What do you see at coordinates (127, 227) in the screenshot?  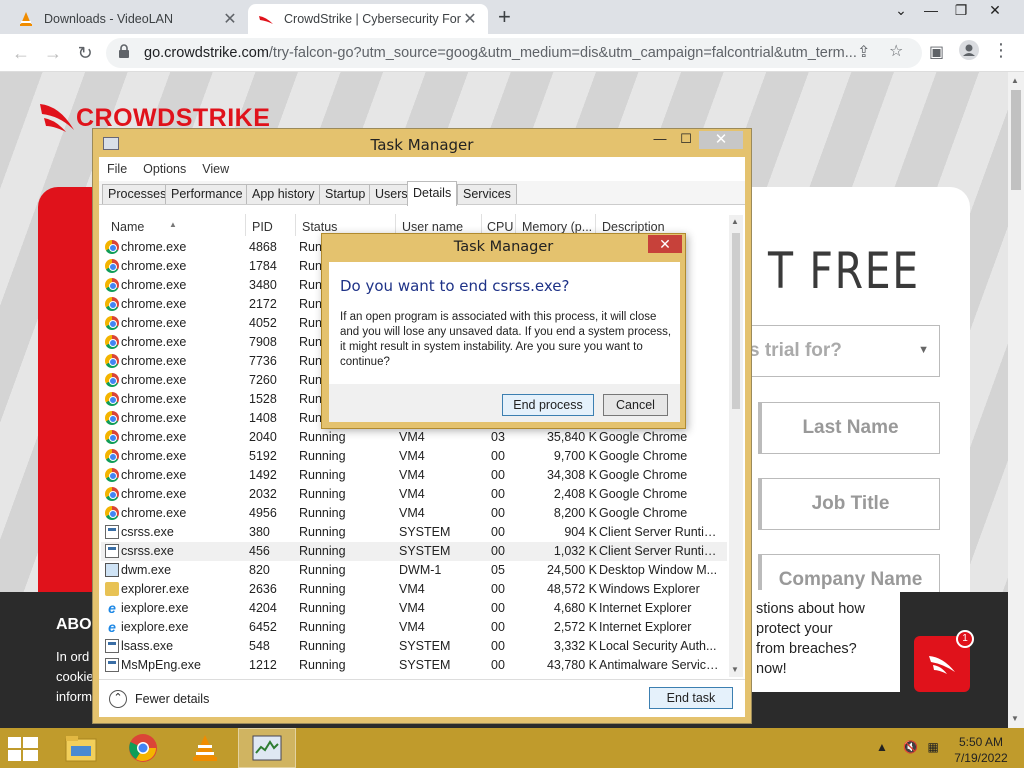 I see `column-header-name: Name` at bounding box center [127, 227].